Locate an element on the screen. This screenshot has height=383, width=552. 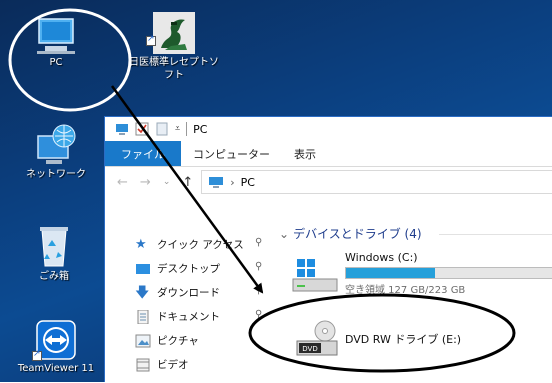
video-icon is located at coordinates (143, 364).